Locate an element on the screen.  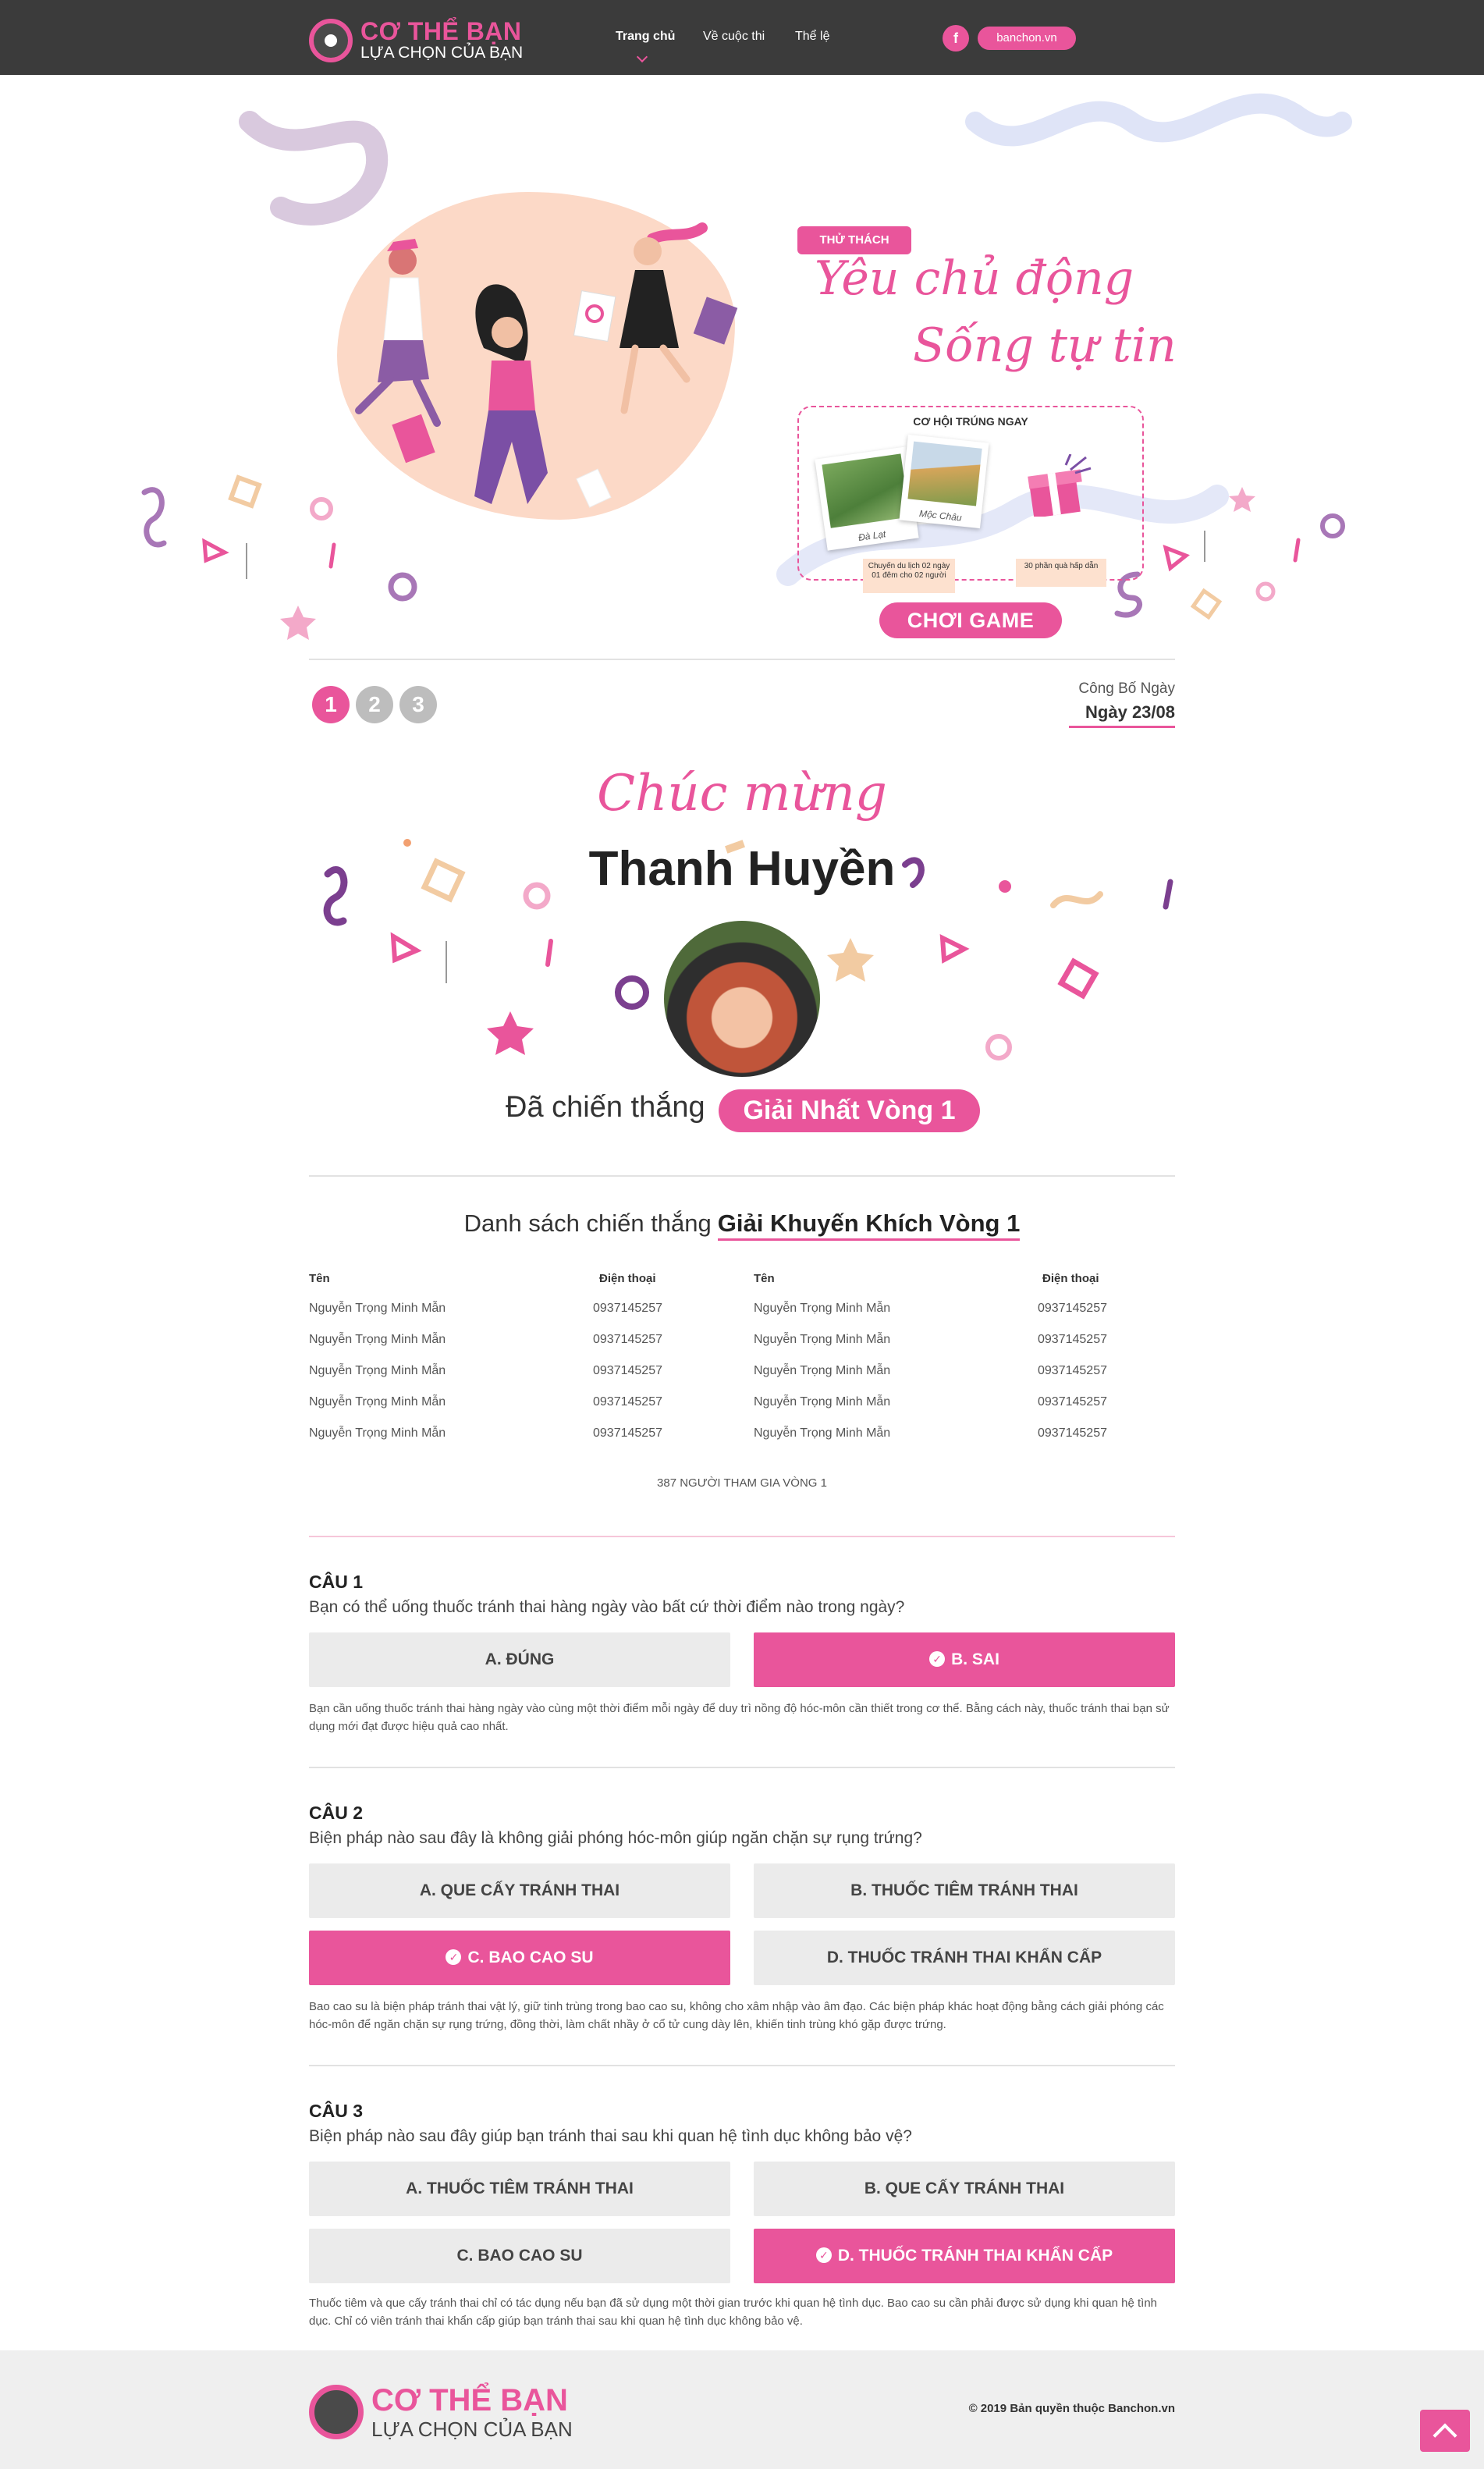
question-2-label: CÂU 2 is located at coordinates (337, 1813).